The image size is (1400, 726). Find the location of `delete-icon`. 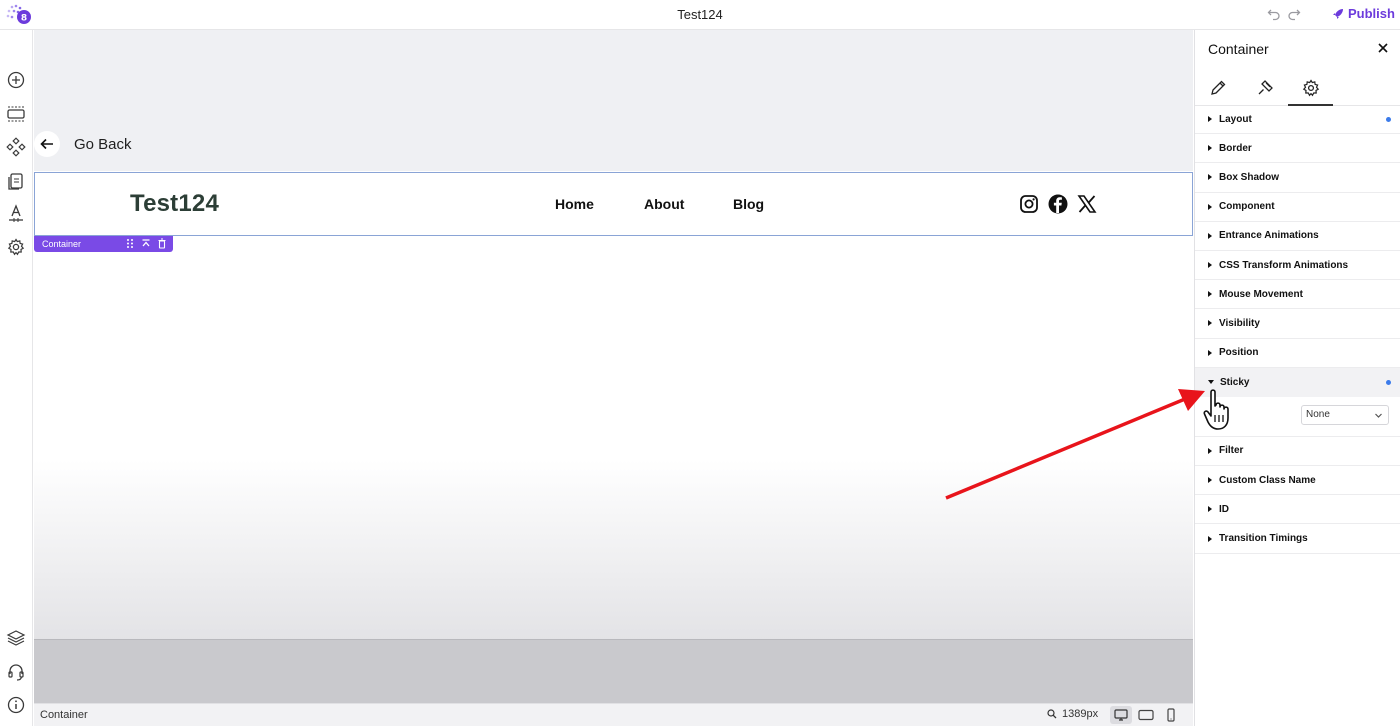

delete-icon is located at coordinates (162, 243).